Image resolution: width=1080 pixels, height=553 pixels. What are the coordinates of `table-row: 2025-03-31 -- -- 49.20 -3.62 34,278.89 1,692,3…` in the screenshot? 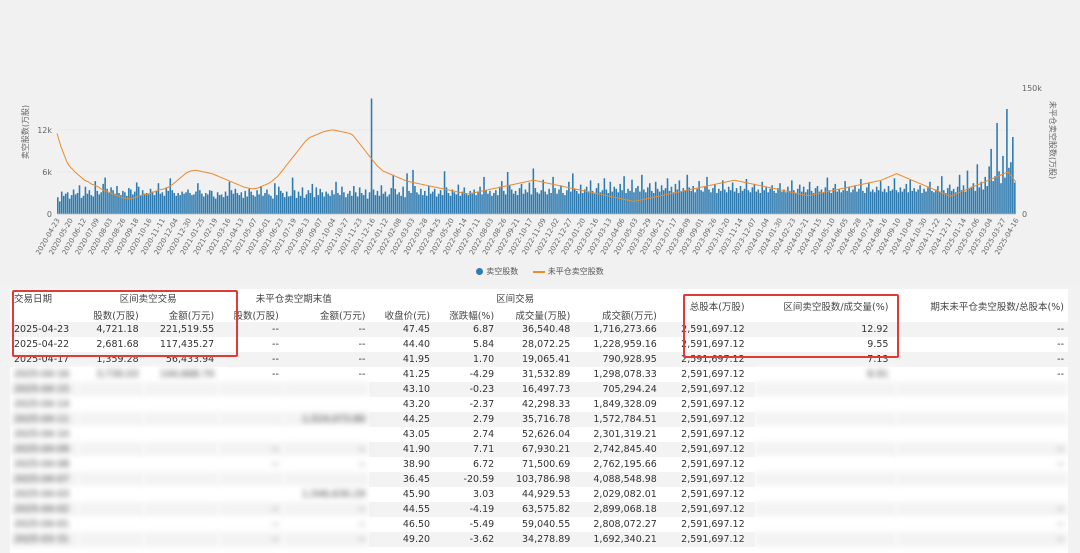 It's located at (539, 539).